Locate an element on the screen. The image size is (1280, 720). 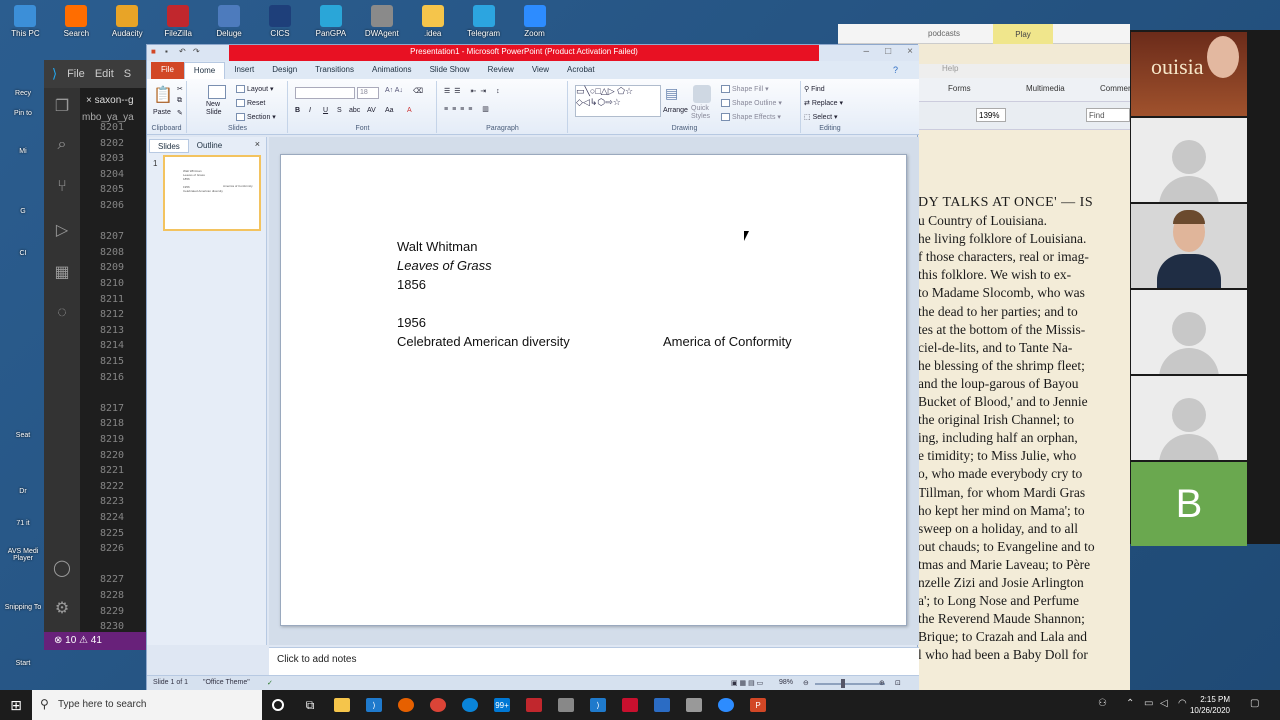
cortana-icon is located at coordinates (278, 705).